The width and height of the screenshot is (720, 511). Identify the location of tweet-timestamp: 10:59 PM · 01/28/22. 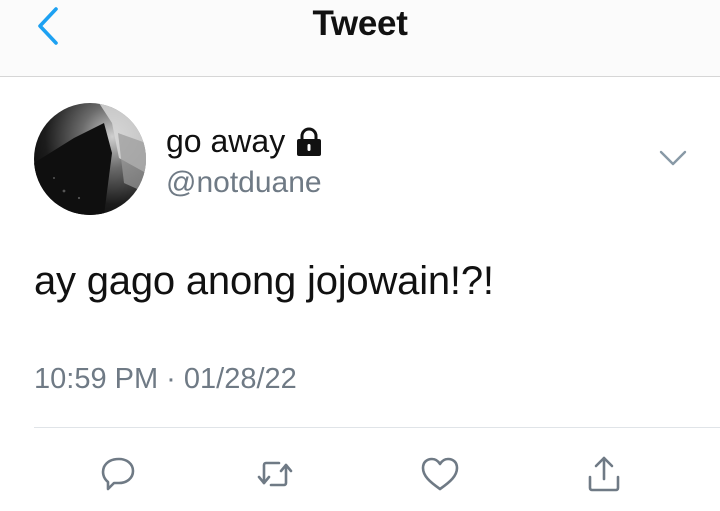
(165, 379).